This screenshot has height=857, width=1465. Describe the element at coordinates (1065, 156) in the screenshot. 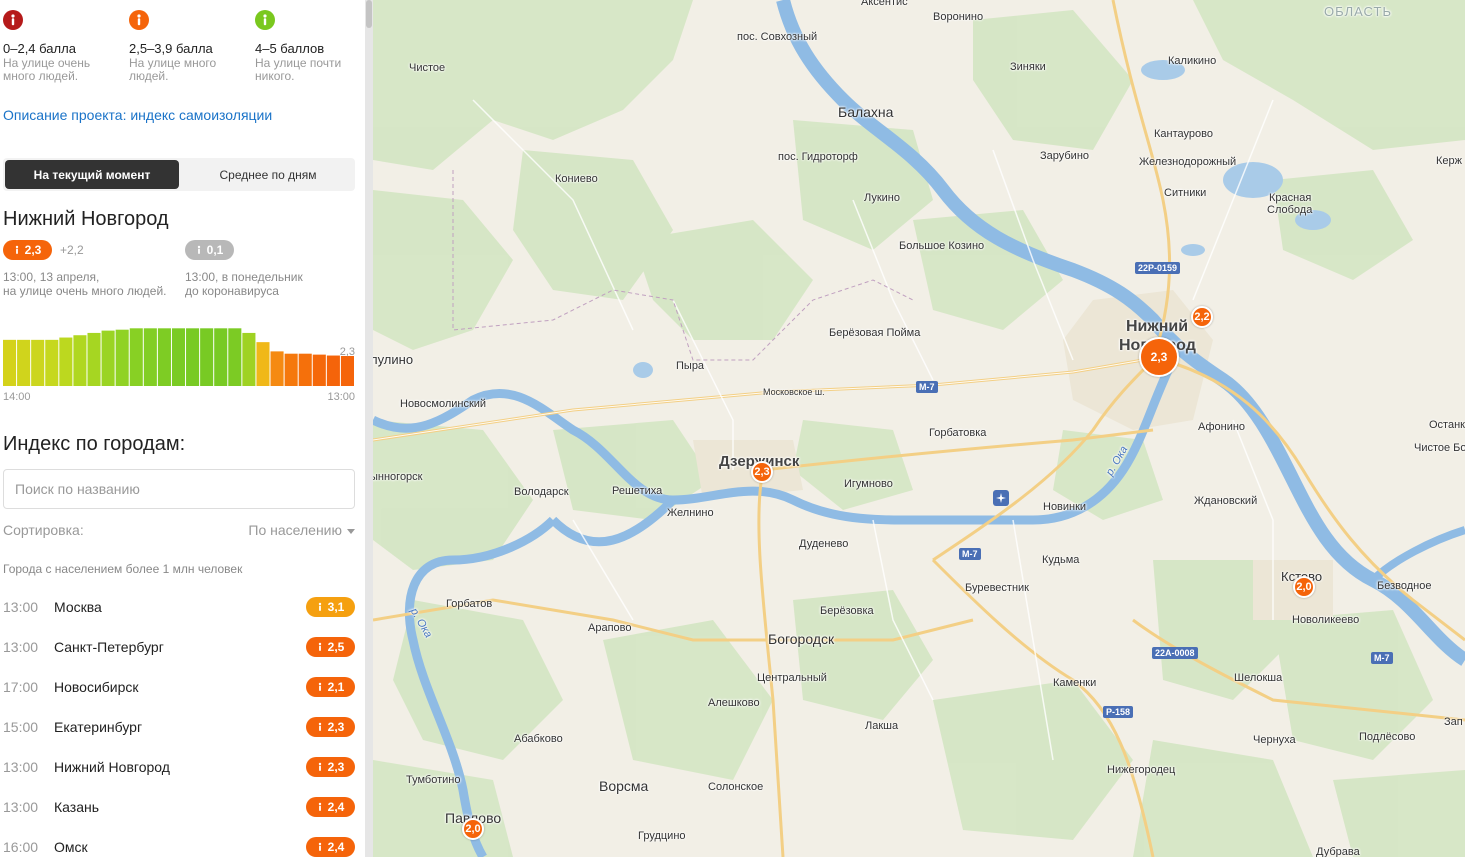

I see `map-label: Зарубино` at that location.